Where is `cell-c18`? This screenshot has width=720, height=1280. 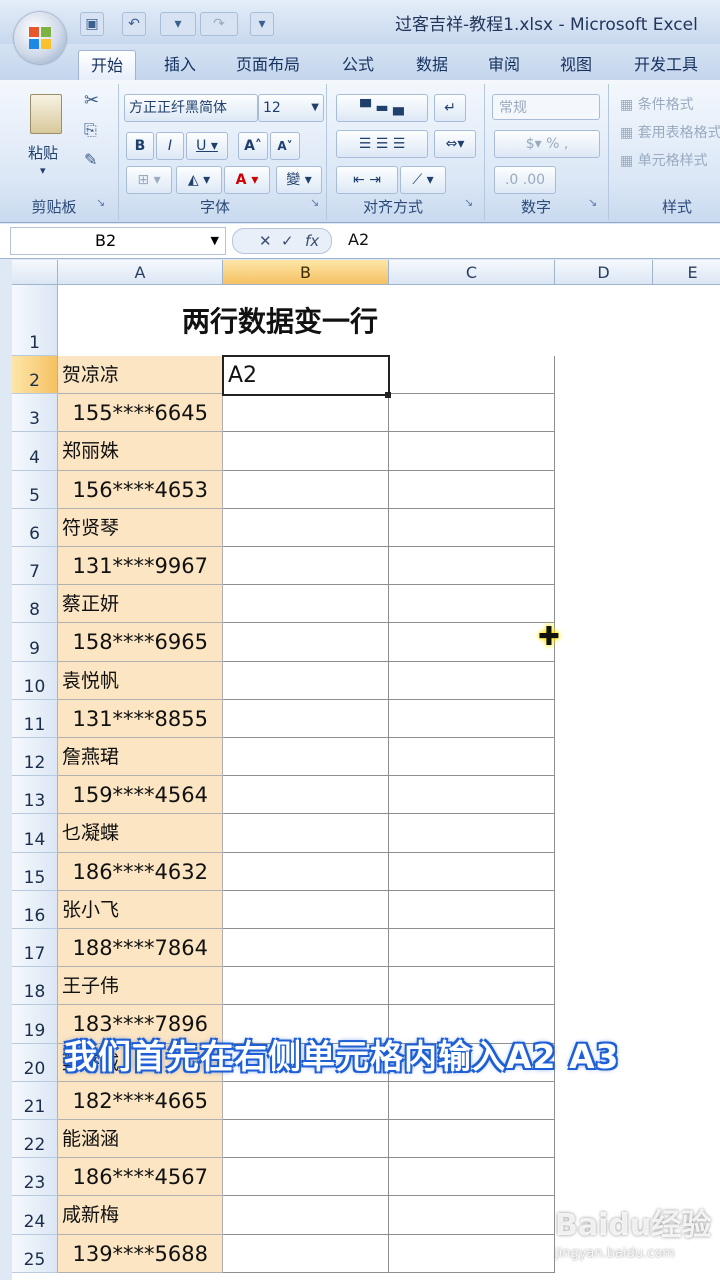 cell-c18 is located at coordinates (472, 986).